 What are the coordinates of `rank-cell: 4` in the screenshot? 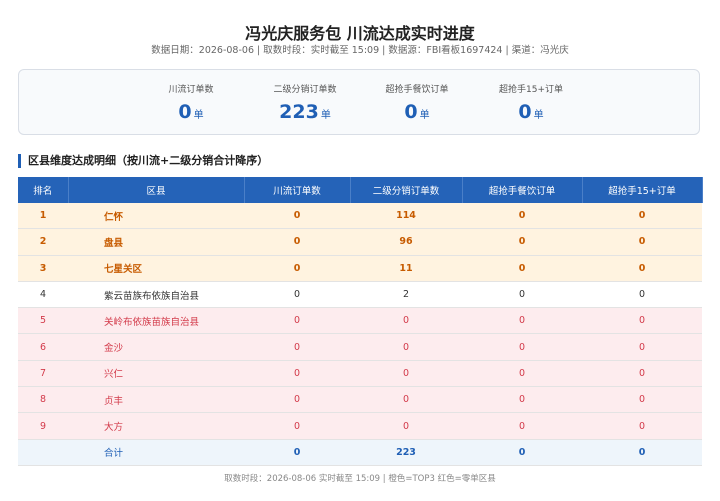 It's located at (43, 295).